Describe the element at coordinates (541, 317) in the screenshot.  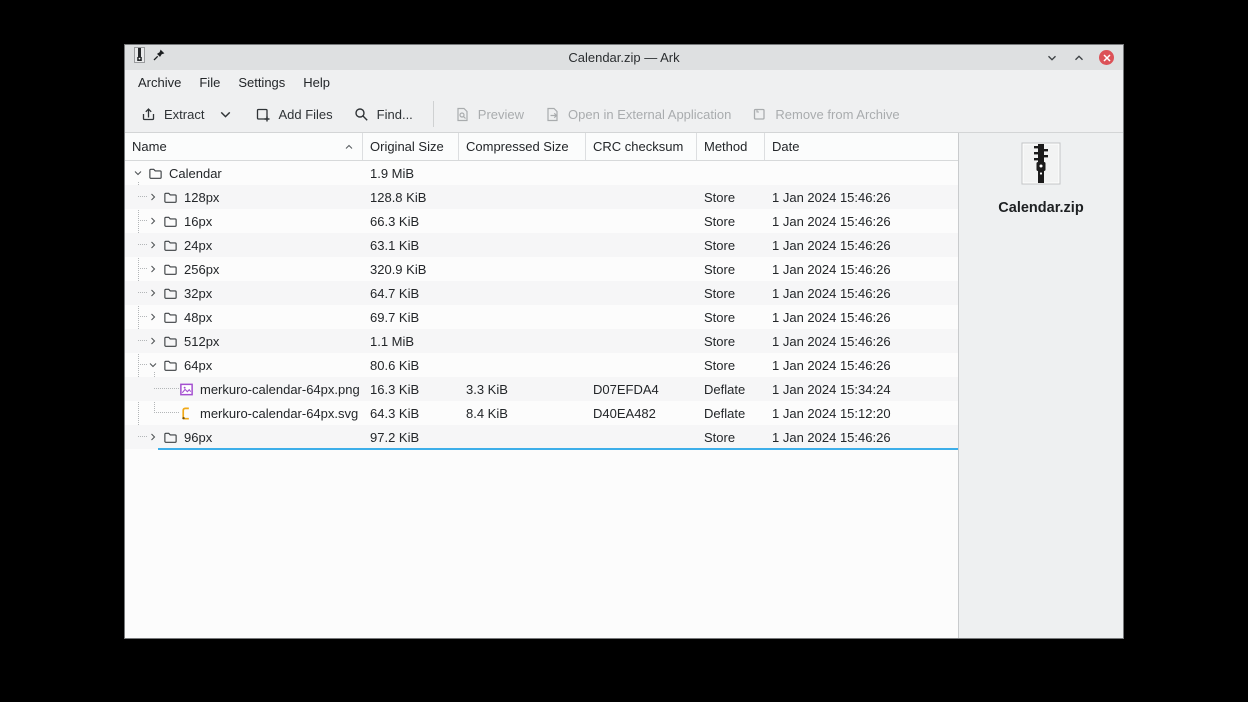
I see `table-row: 48px 69.7 KiB Store 1 Jan 2024 15:46:26` at that location.